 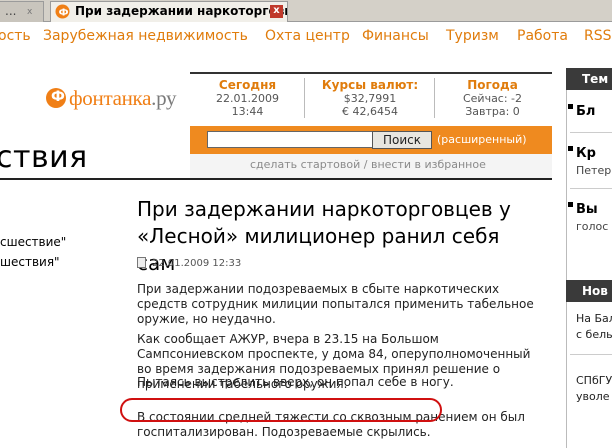 I want to click on section-title: ствия, so click(x=44, y=157).